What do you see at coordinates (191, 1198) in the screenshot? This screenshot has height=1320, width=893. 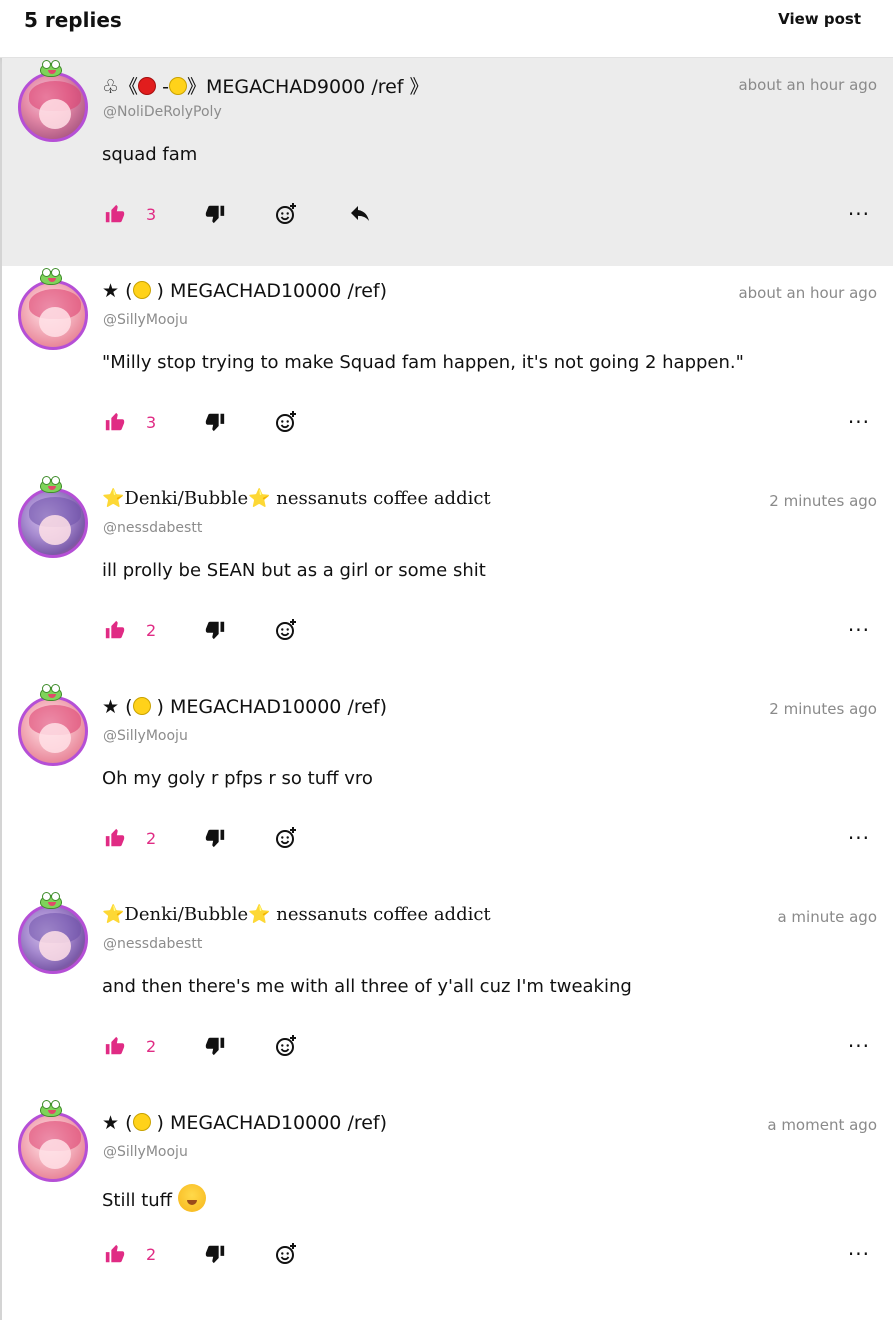 I see `drooling-face-icon` at bounding box center [191, 1198].